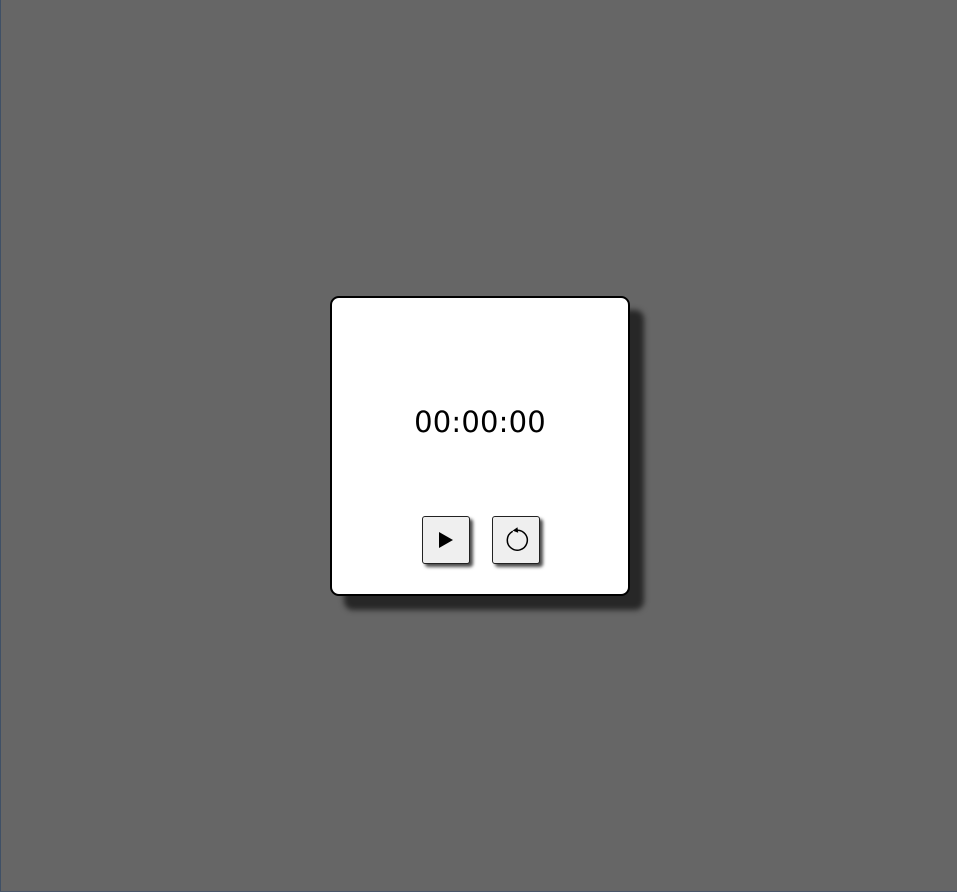  I want to click on play-button, so click(445, 540).